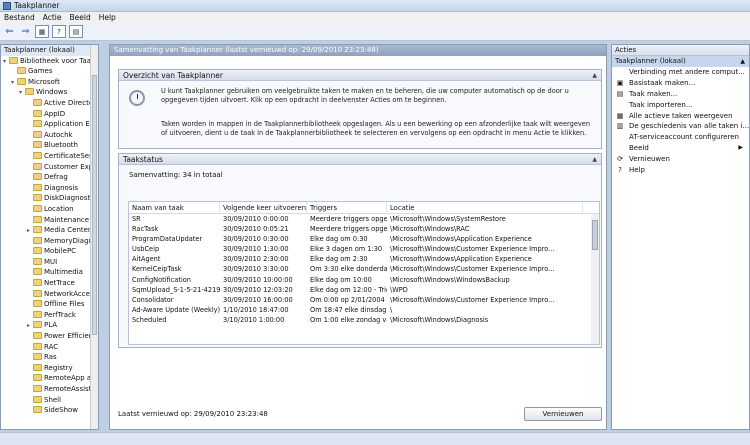 This screenshot has height=445, width=750. What do you see at coordinates (49, 283) in the screenshot?
I see `tree-item: NetTrace` at bounding box center [49, 283].